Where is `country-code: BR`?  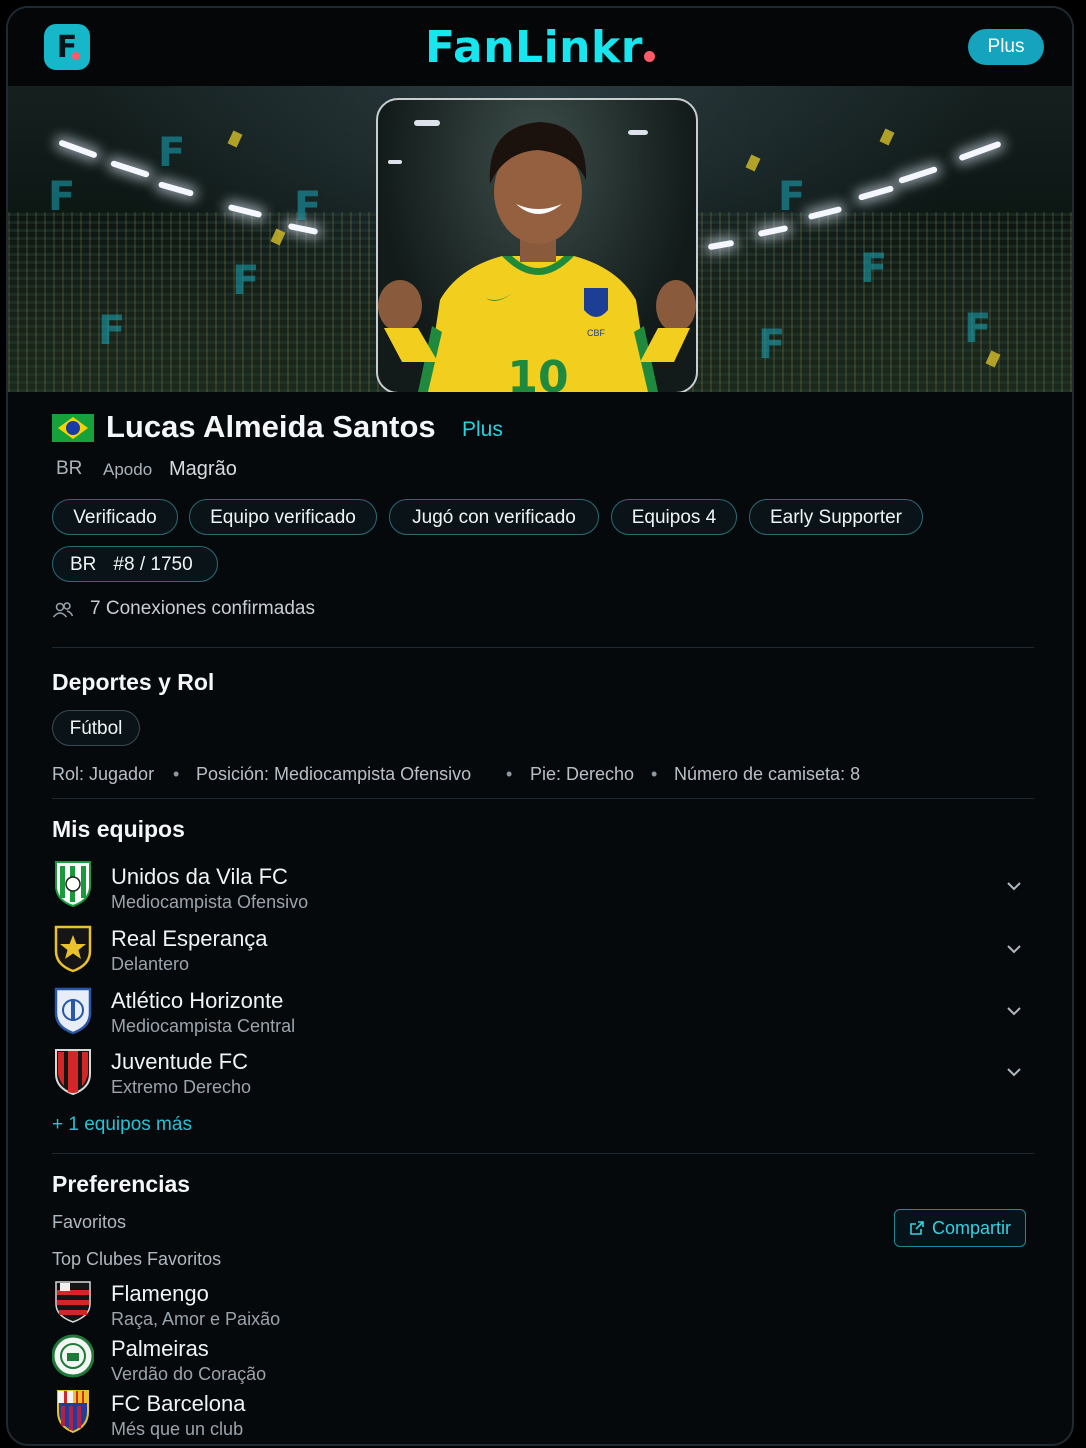
country-code: BR is located at coordinates (69, 468).